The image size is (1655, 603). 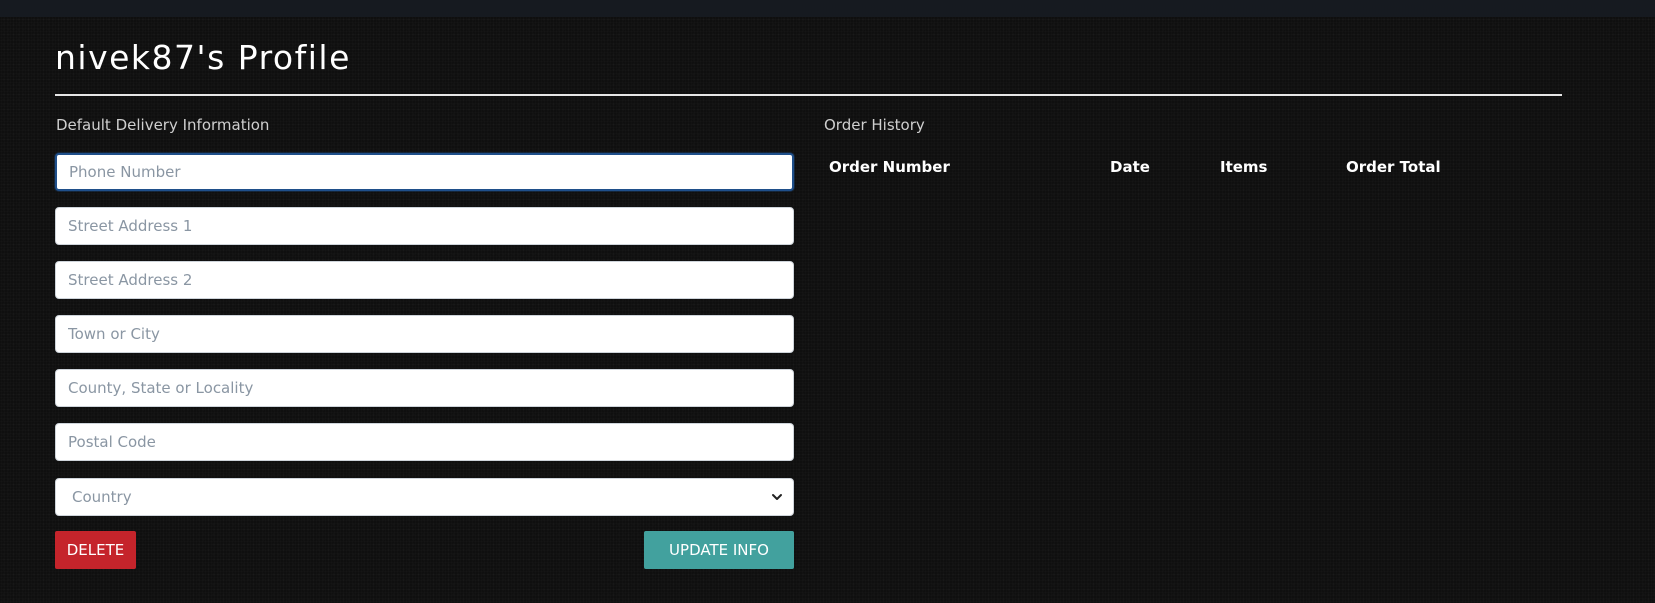 What do you see at coordinates (424, 334) in the screenshot?
I see `town-city-input` at bounding box center [424, 334].